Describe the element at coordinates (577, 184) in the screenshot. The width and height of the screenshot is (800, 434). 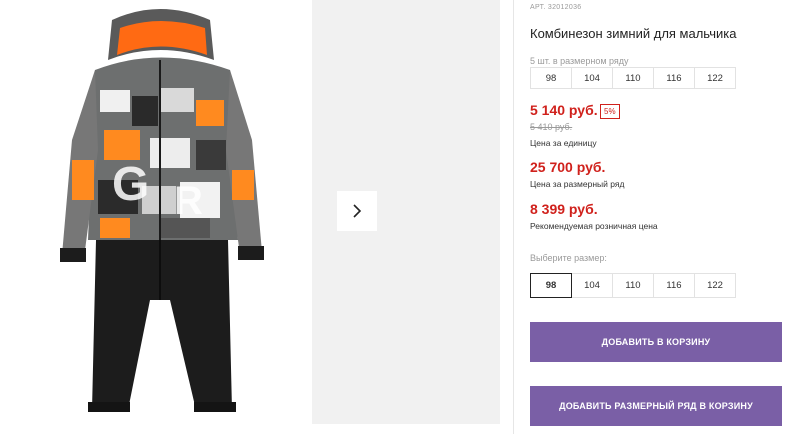
I see `set-price-caption: Цена за размерный ряд` at that location.